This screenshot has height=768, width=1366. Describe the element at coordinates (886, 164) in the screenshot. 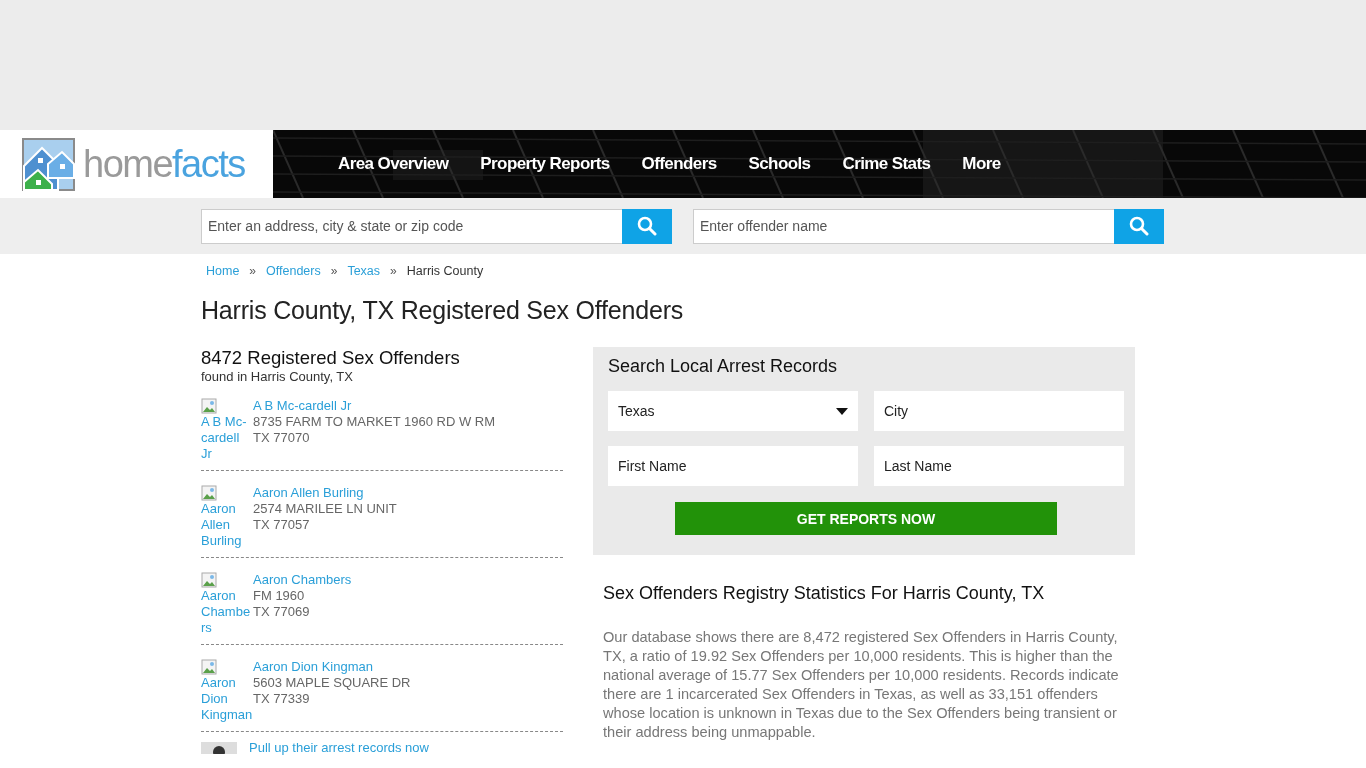

I see `nav-link: Crime Stats` at that location.